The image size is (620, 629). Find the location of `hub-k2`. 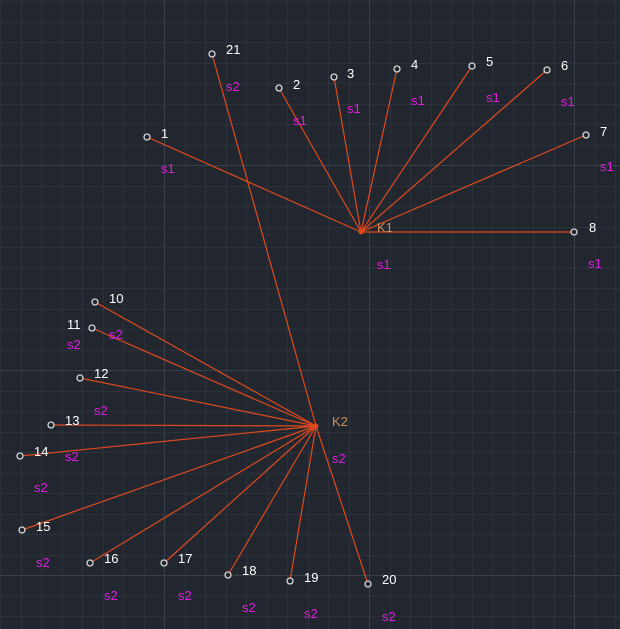

hub-k2 is located at coordinates (316, 426).